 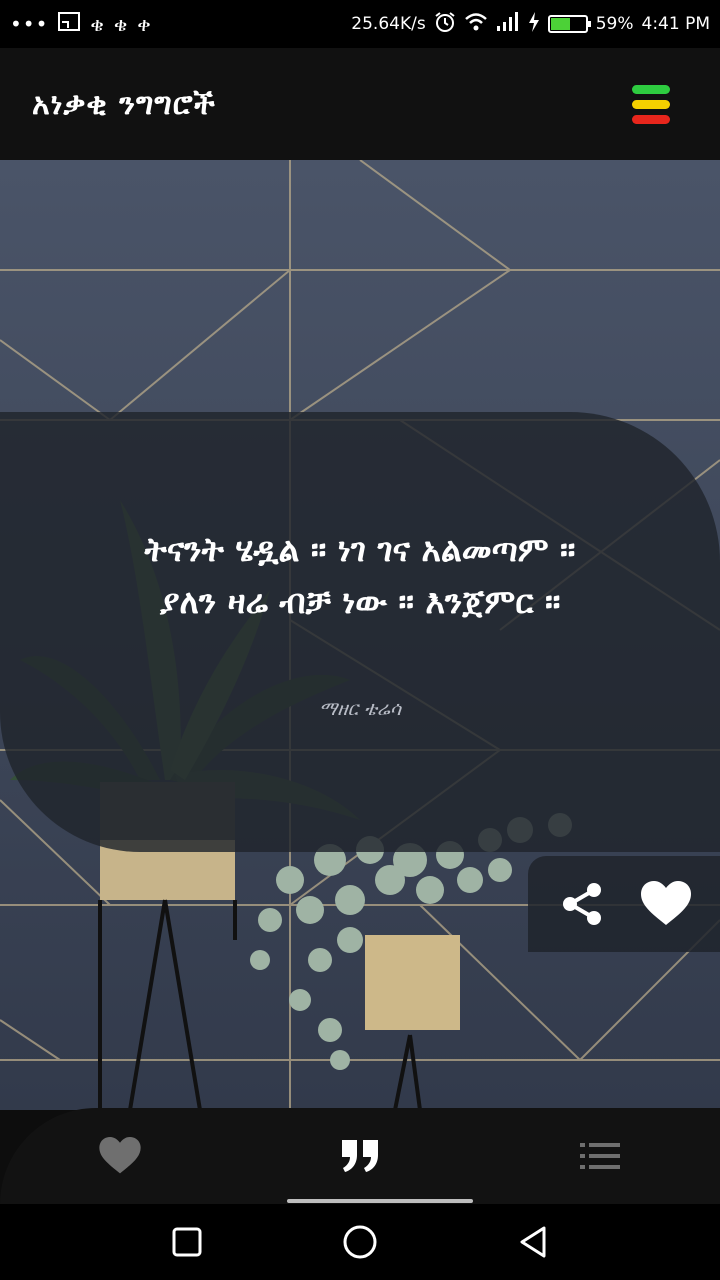 I want to click on home-icon, so click(x=360, y=1242).